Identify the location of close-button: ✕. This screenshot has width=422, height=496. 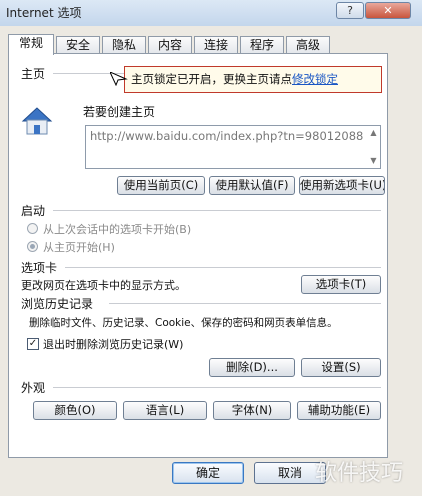
(388, 10).